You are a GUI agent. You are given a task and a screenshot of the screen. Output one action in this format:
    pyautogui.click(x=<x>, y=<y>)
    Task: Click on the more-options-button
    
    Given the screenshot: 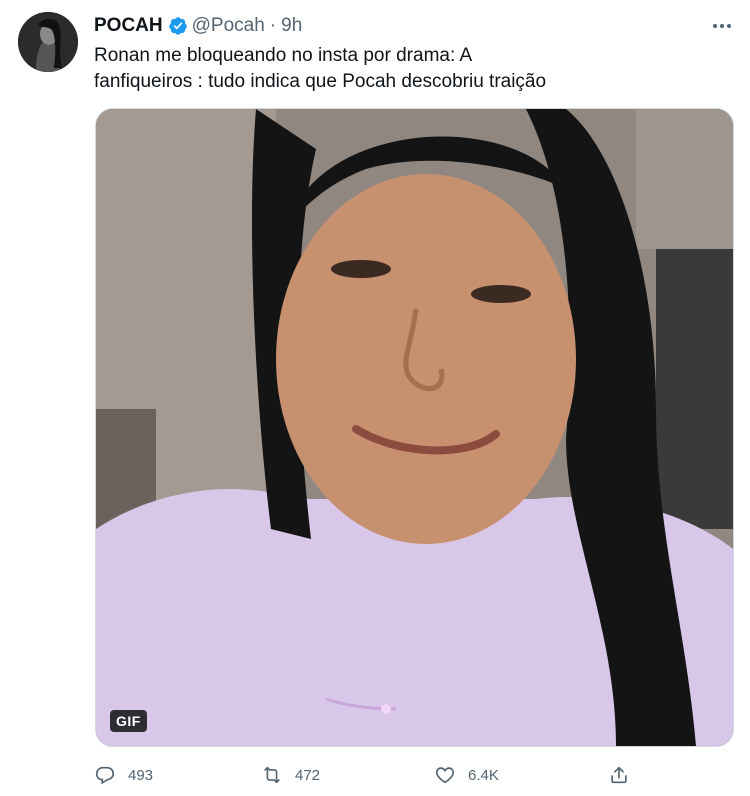 What is the action you would take?
    pyautogui.click(x=722, y=26)
    